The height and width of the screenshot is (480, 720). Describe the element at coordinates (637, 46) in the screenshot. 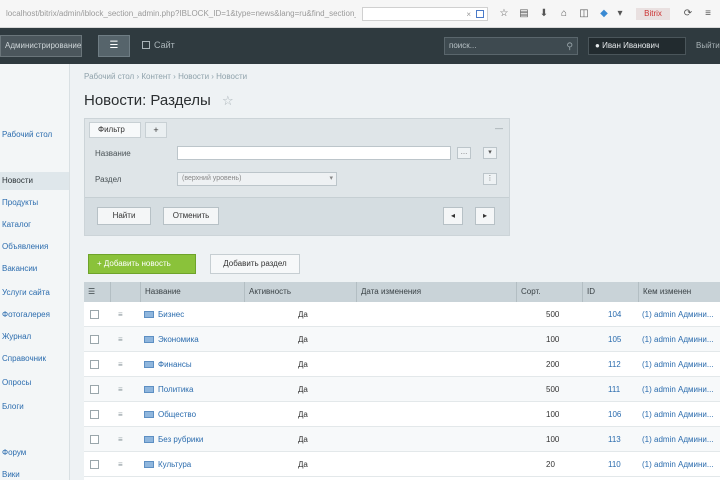

I see `user-menu-button: ● Иван Иванович` at that location.